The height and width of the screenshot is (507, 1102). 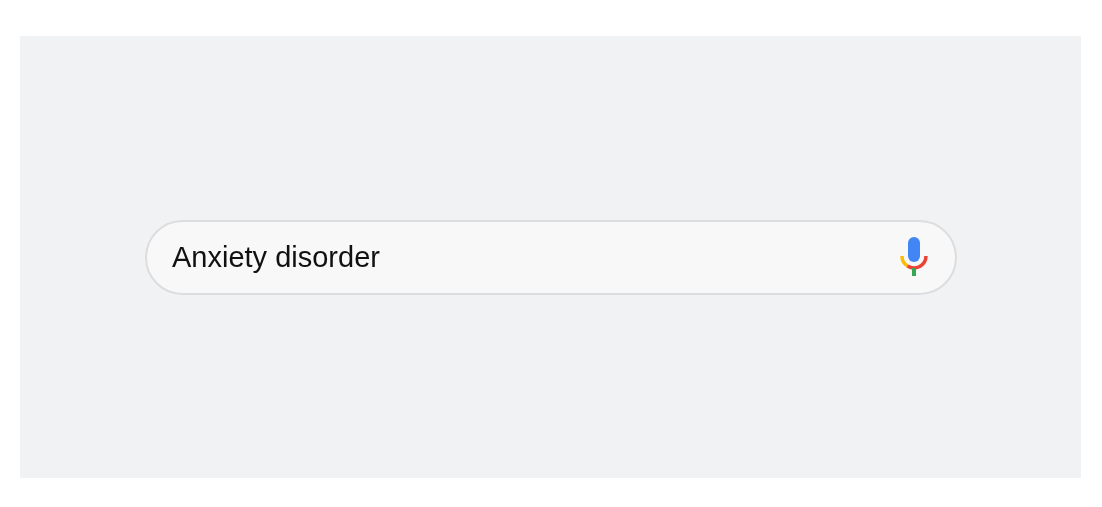 What do you see at coordinates (914, 257) in the screenshot?
I see `microphone-icon` at bounding box center [914, 257].